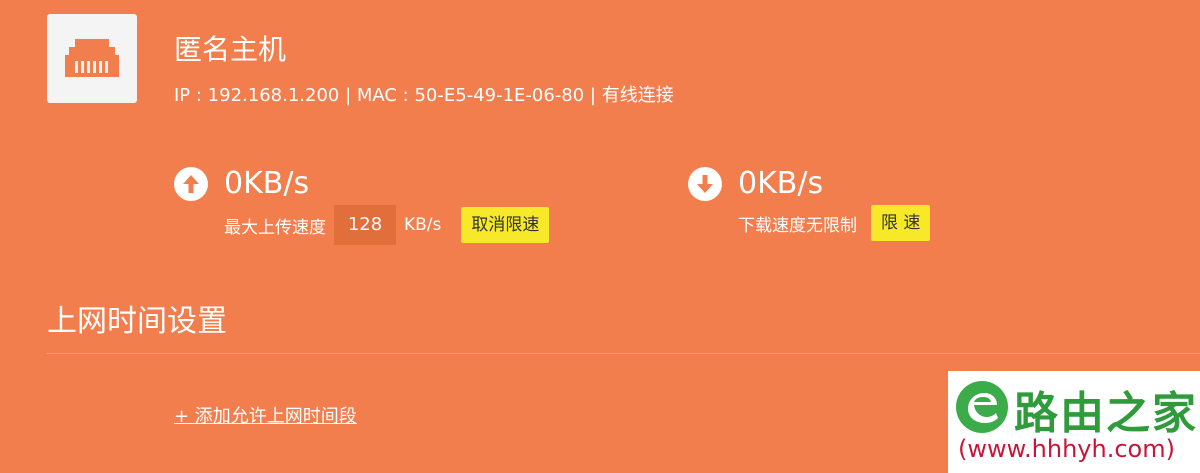 Image resolution: width=1200 pixels, height=473 pixels. I want to click on download-speed-block: 0KB/s 下载速度无限制 限 速, so click(809, 203).